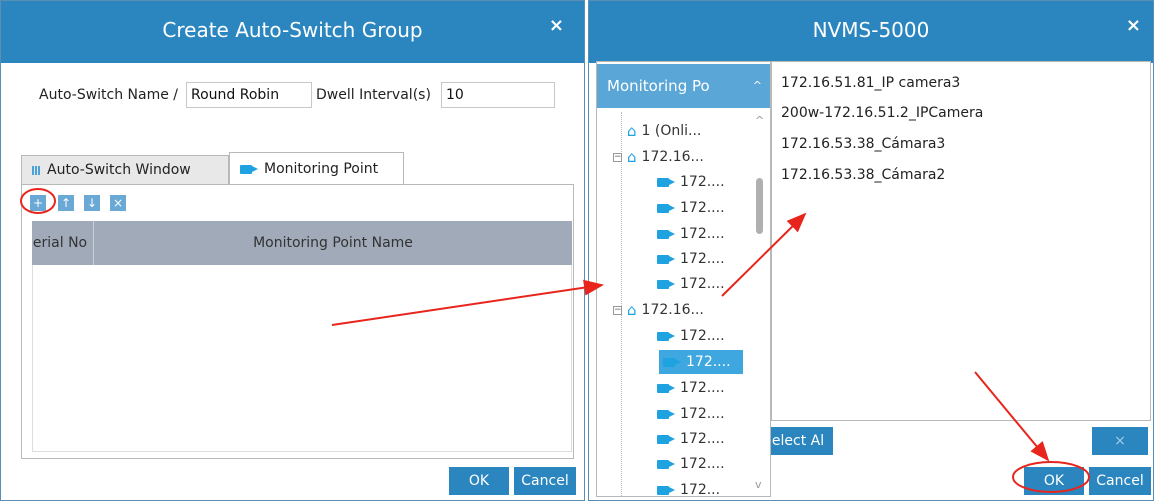 Image resolution: width=1154 pixels, height=501 pixels. What do you see at coordinates (757, 86) in the screenshot?
I see `tree-header-sort-icon: ^` at bounding box center [757, 86].